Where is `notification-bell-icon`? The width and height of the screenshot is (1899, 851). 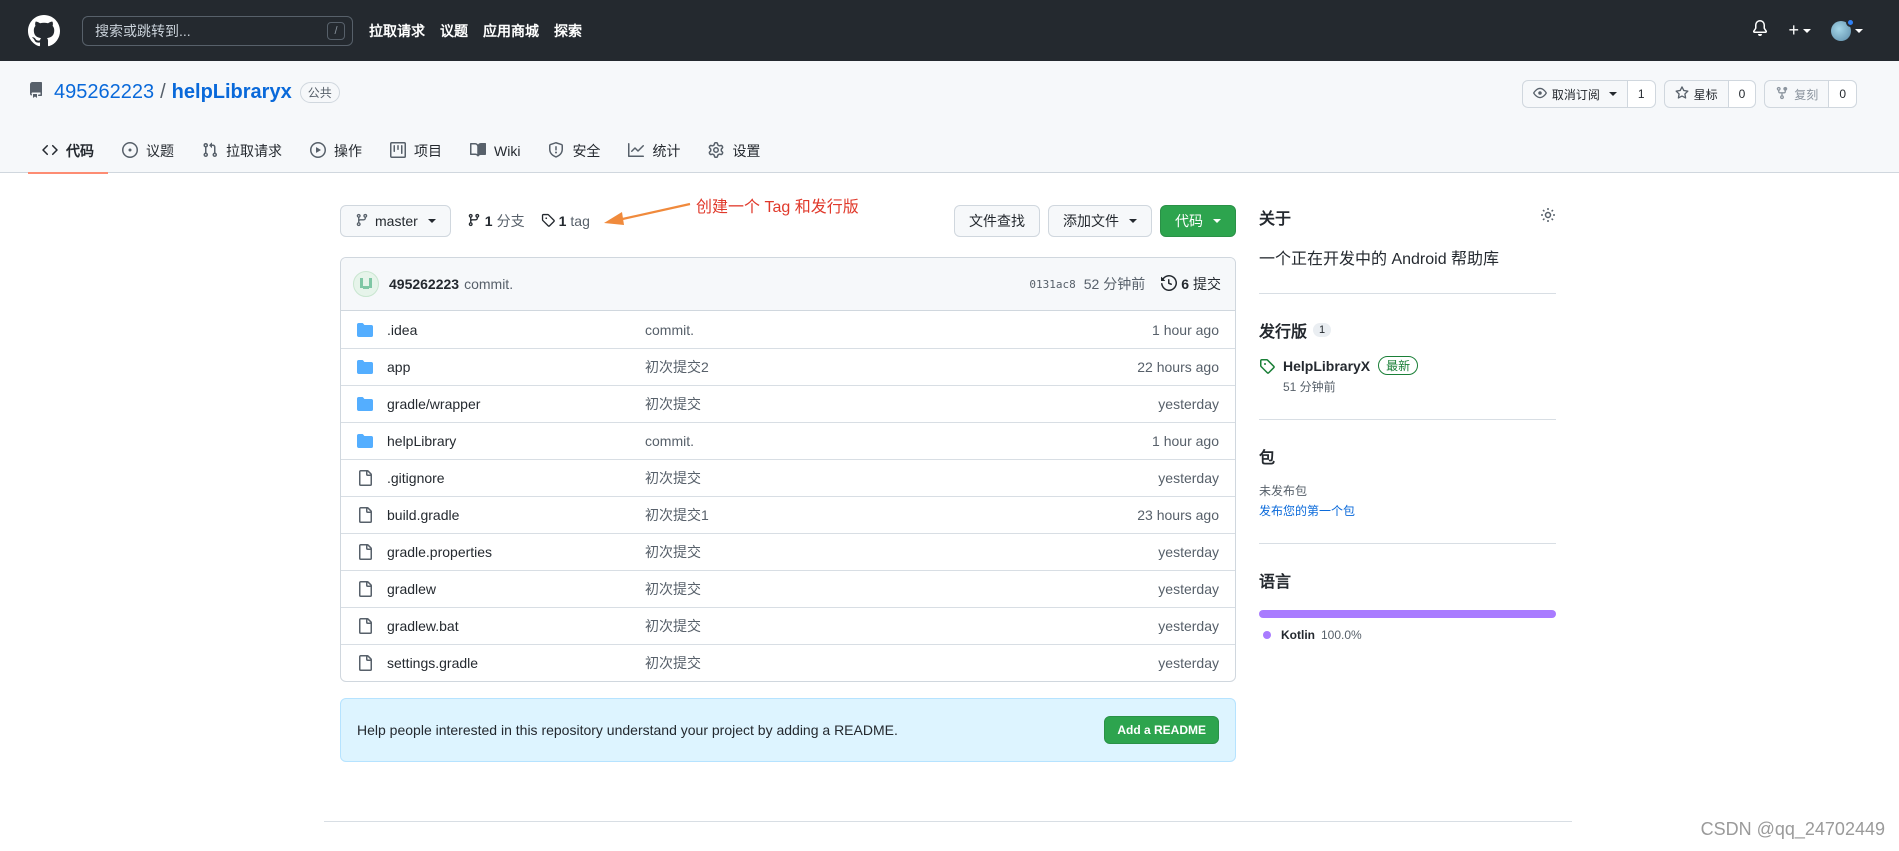
notification-bell-icon is located at coordinates (1760, 30).